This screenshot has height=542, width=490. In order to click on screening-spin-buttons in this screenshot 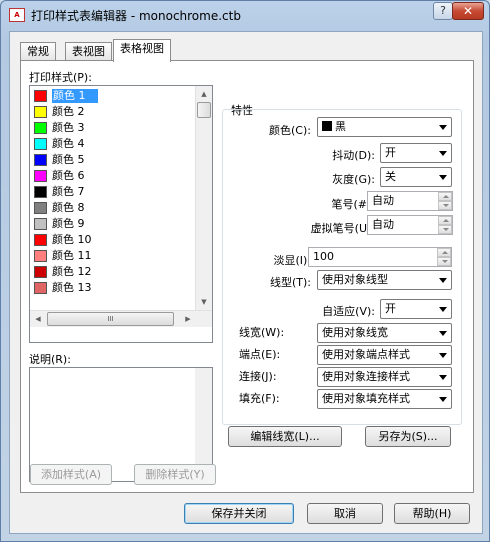, I will do `click(444, 257)`.